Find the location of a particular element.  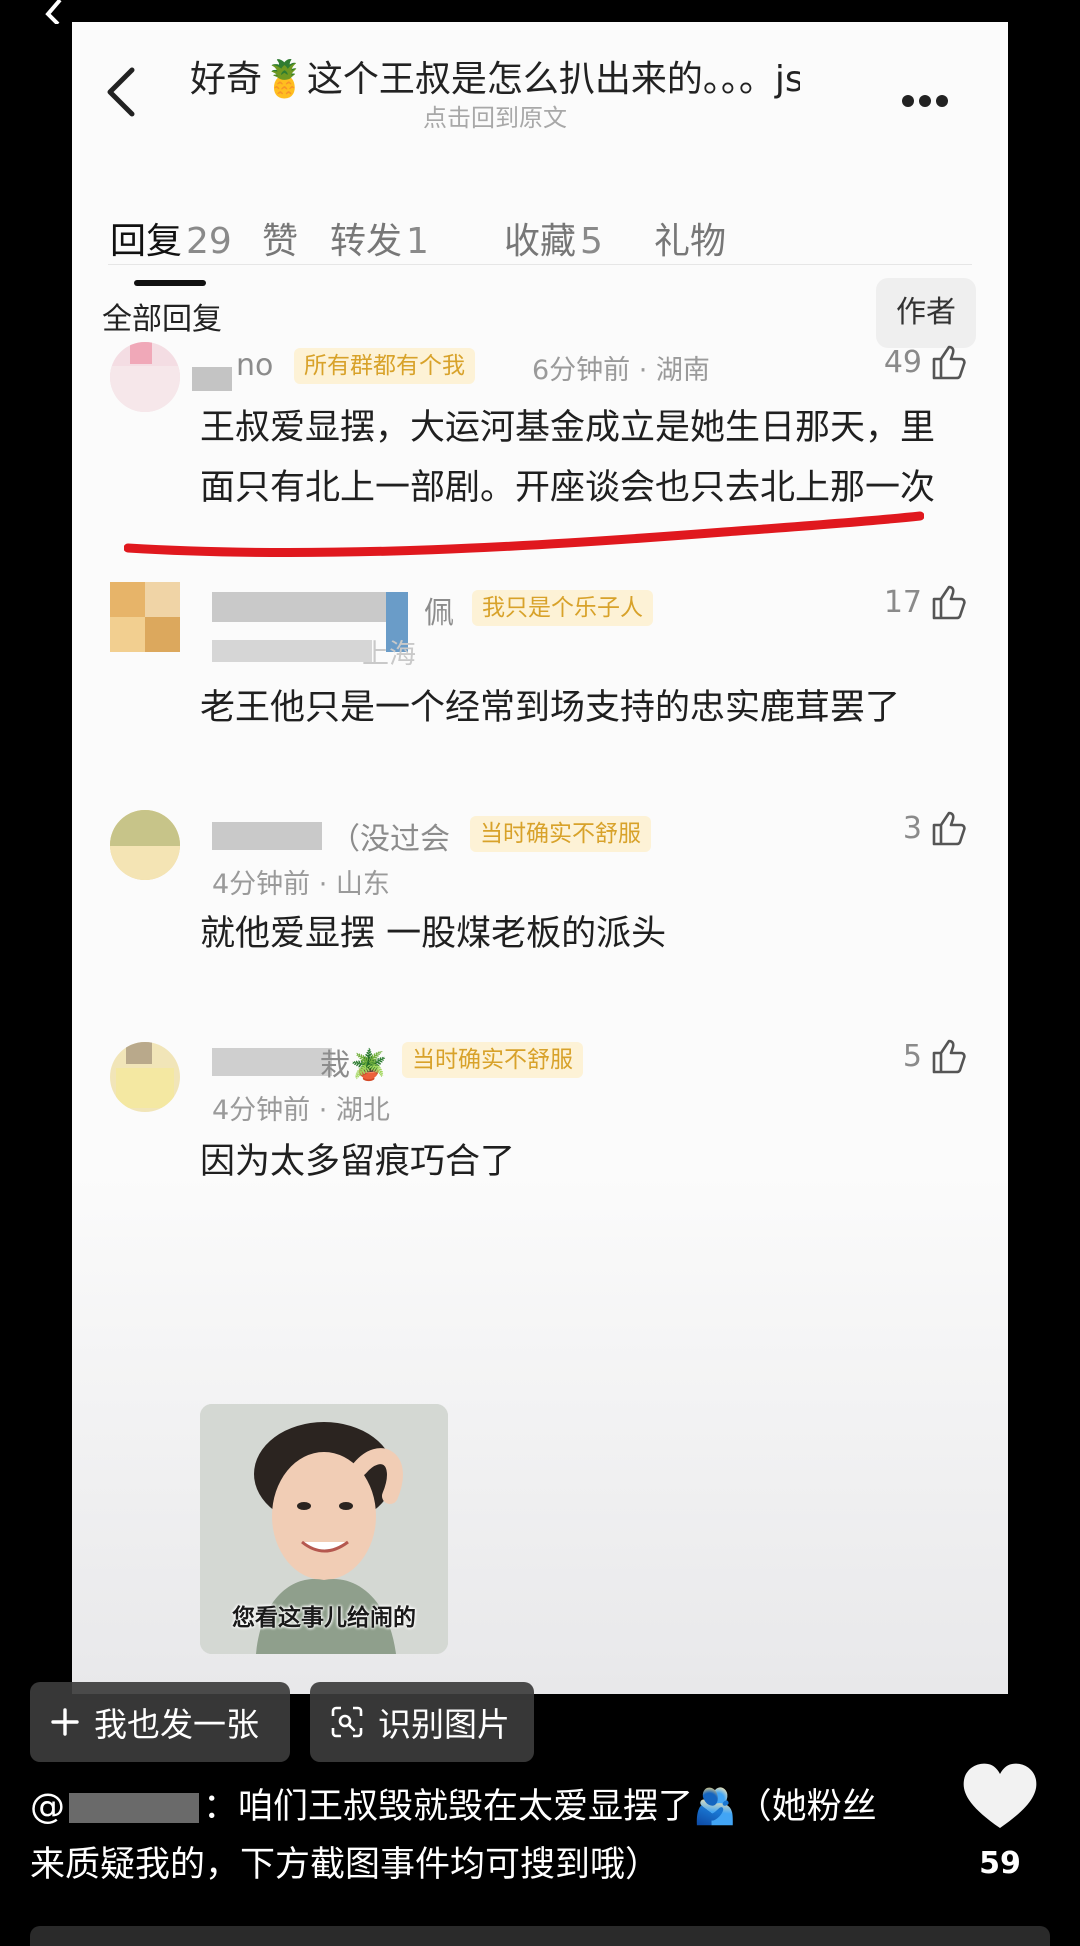

like-button: 5 is located at coordinates (935, 1056).